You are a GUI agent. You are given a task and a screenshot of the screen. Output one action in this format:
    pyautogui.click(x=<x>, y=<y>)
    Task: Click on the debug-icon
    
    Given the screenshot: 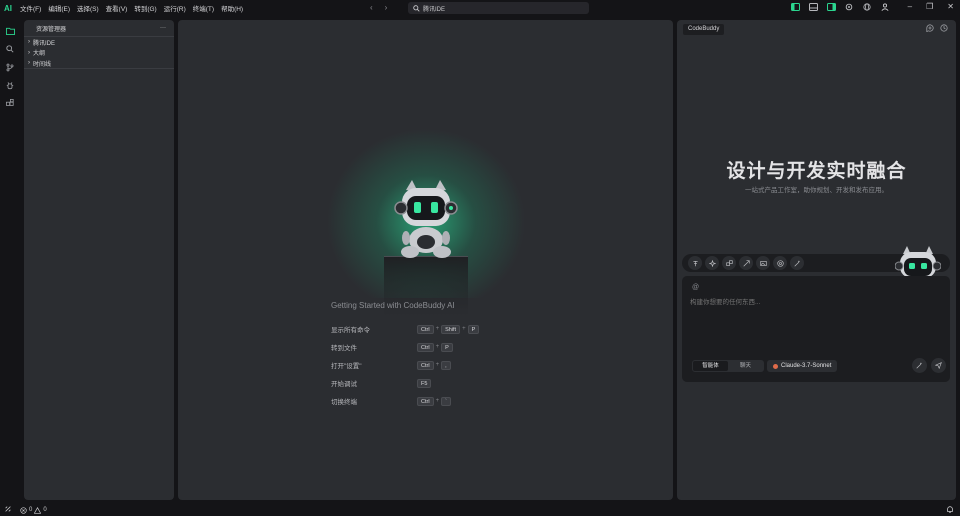 What is the action you would take?
    pyautogui.click(x=10, y=85)
    